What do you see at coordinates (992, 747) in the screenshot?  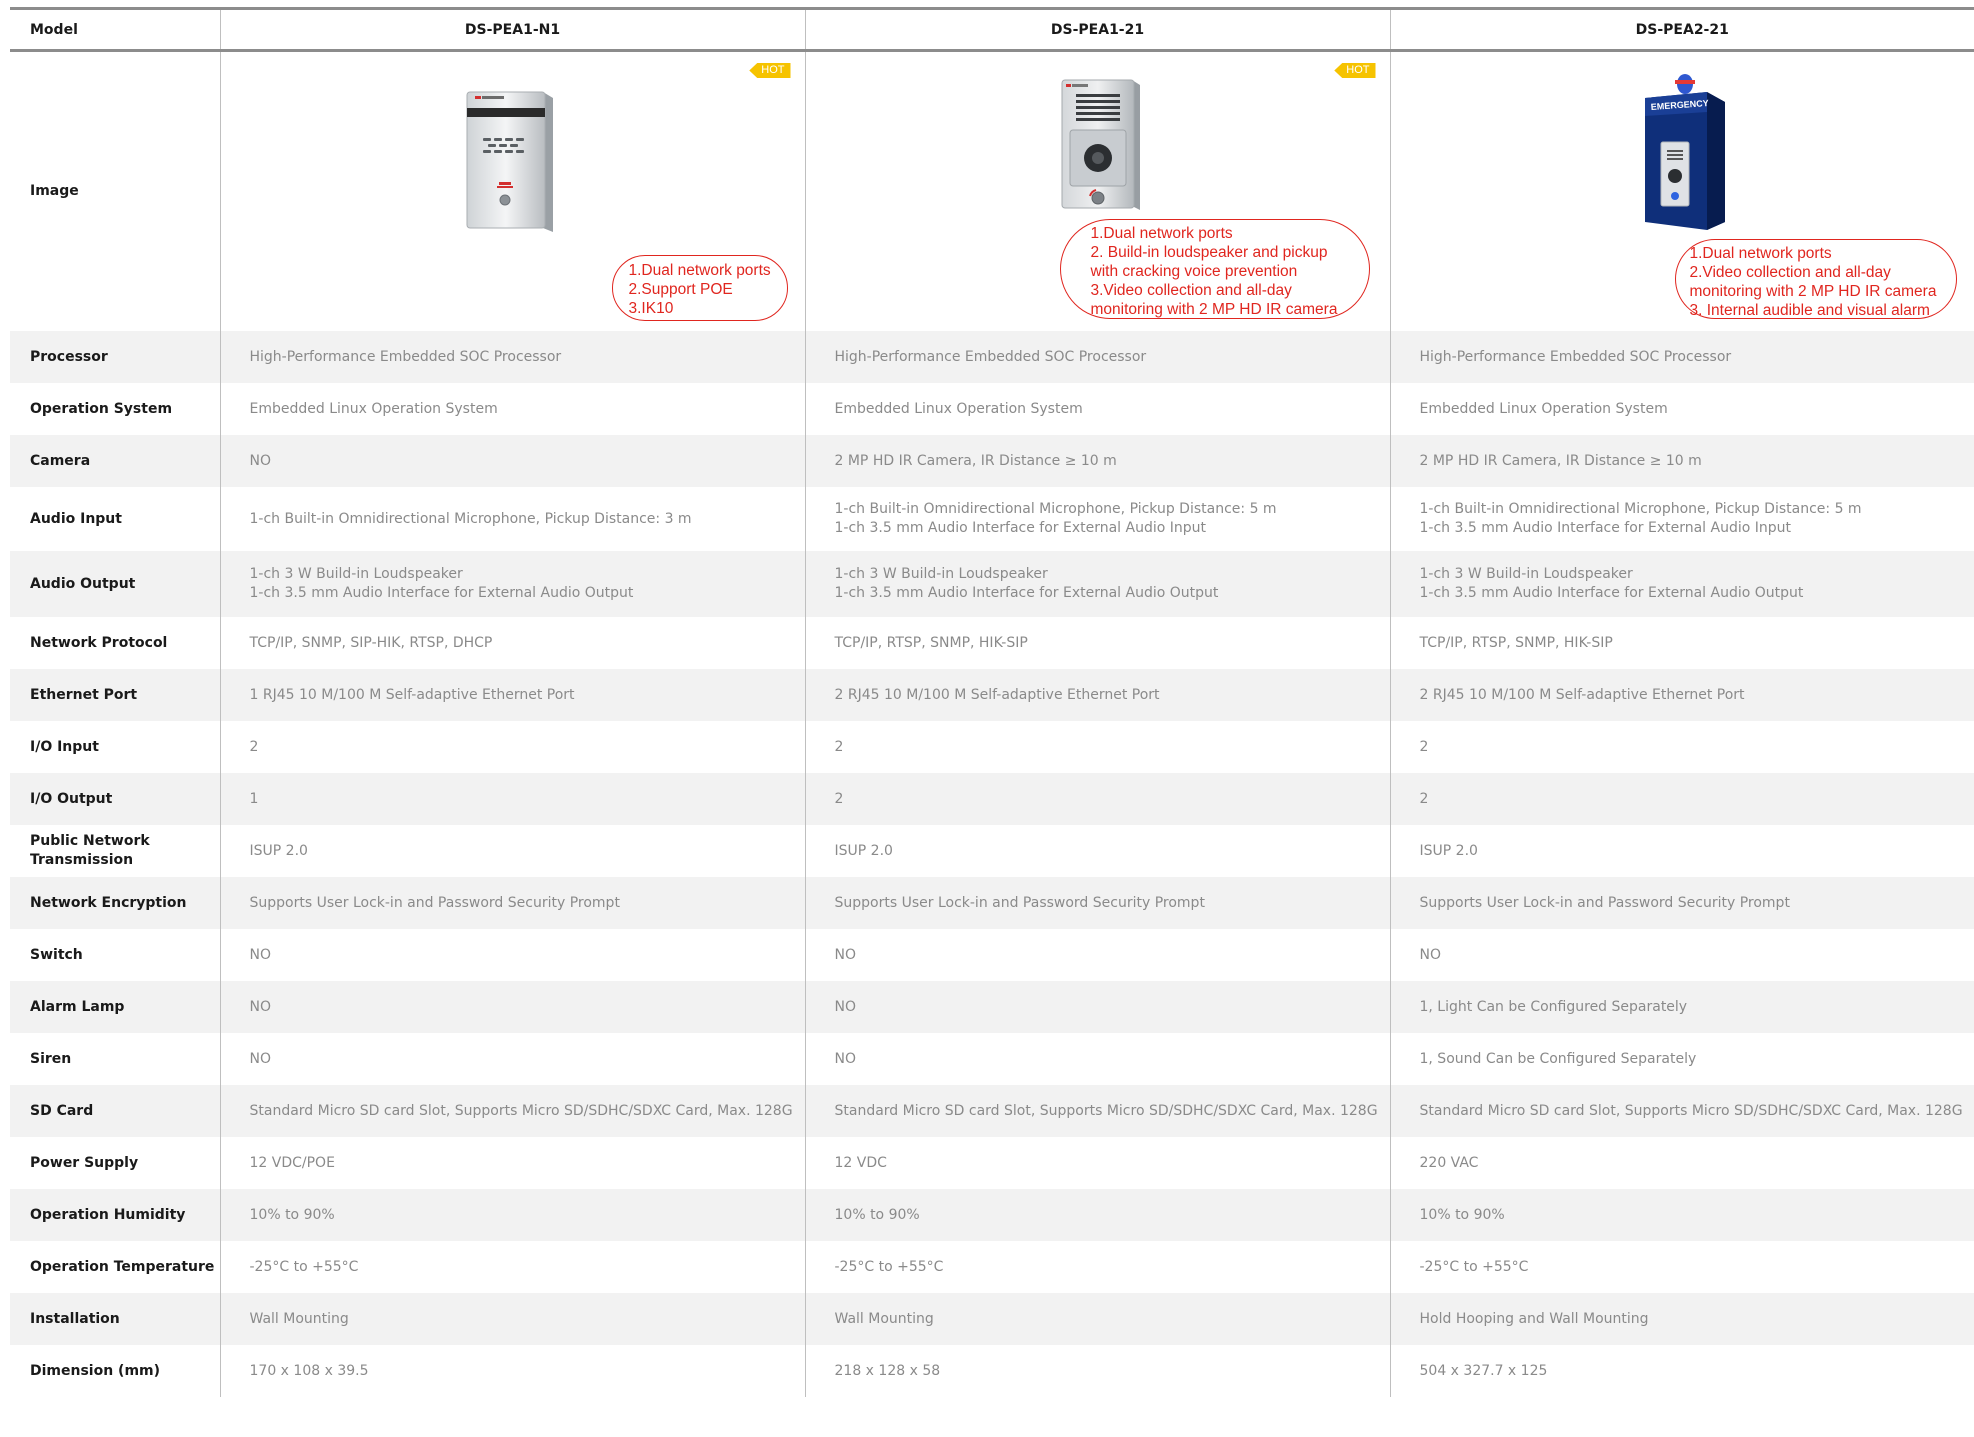 I see `spec-row: I/O Input 2 2 2` at bounding box center [992, 747].